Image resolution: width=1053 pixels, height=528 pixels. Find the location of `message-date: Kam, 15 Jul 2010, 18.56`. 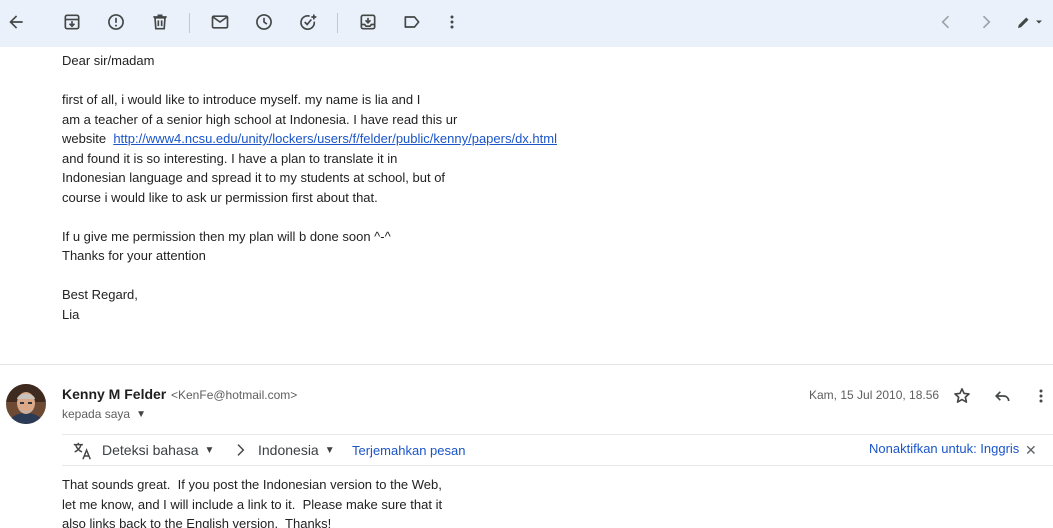

message-date: Kam, 15 Jul 2010, 18.56 is located at coordinates (874, 395).